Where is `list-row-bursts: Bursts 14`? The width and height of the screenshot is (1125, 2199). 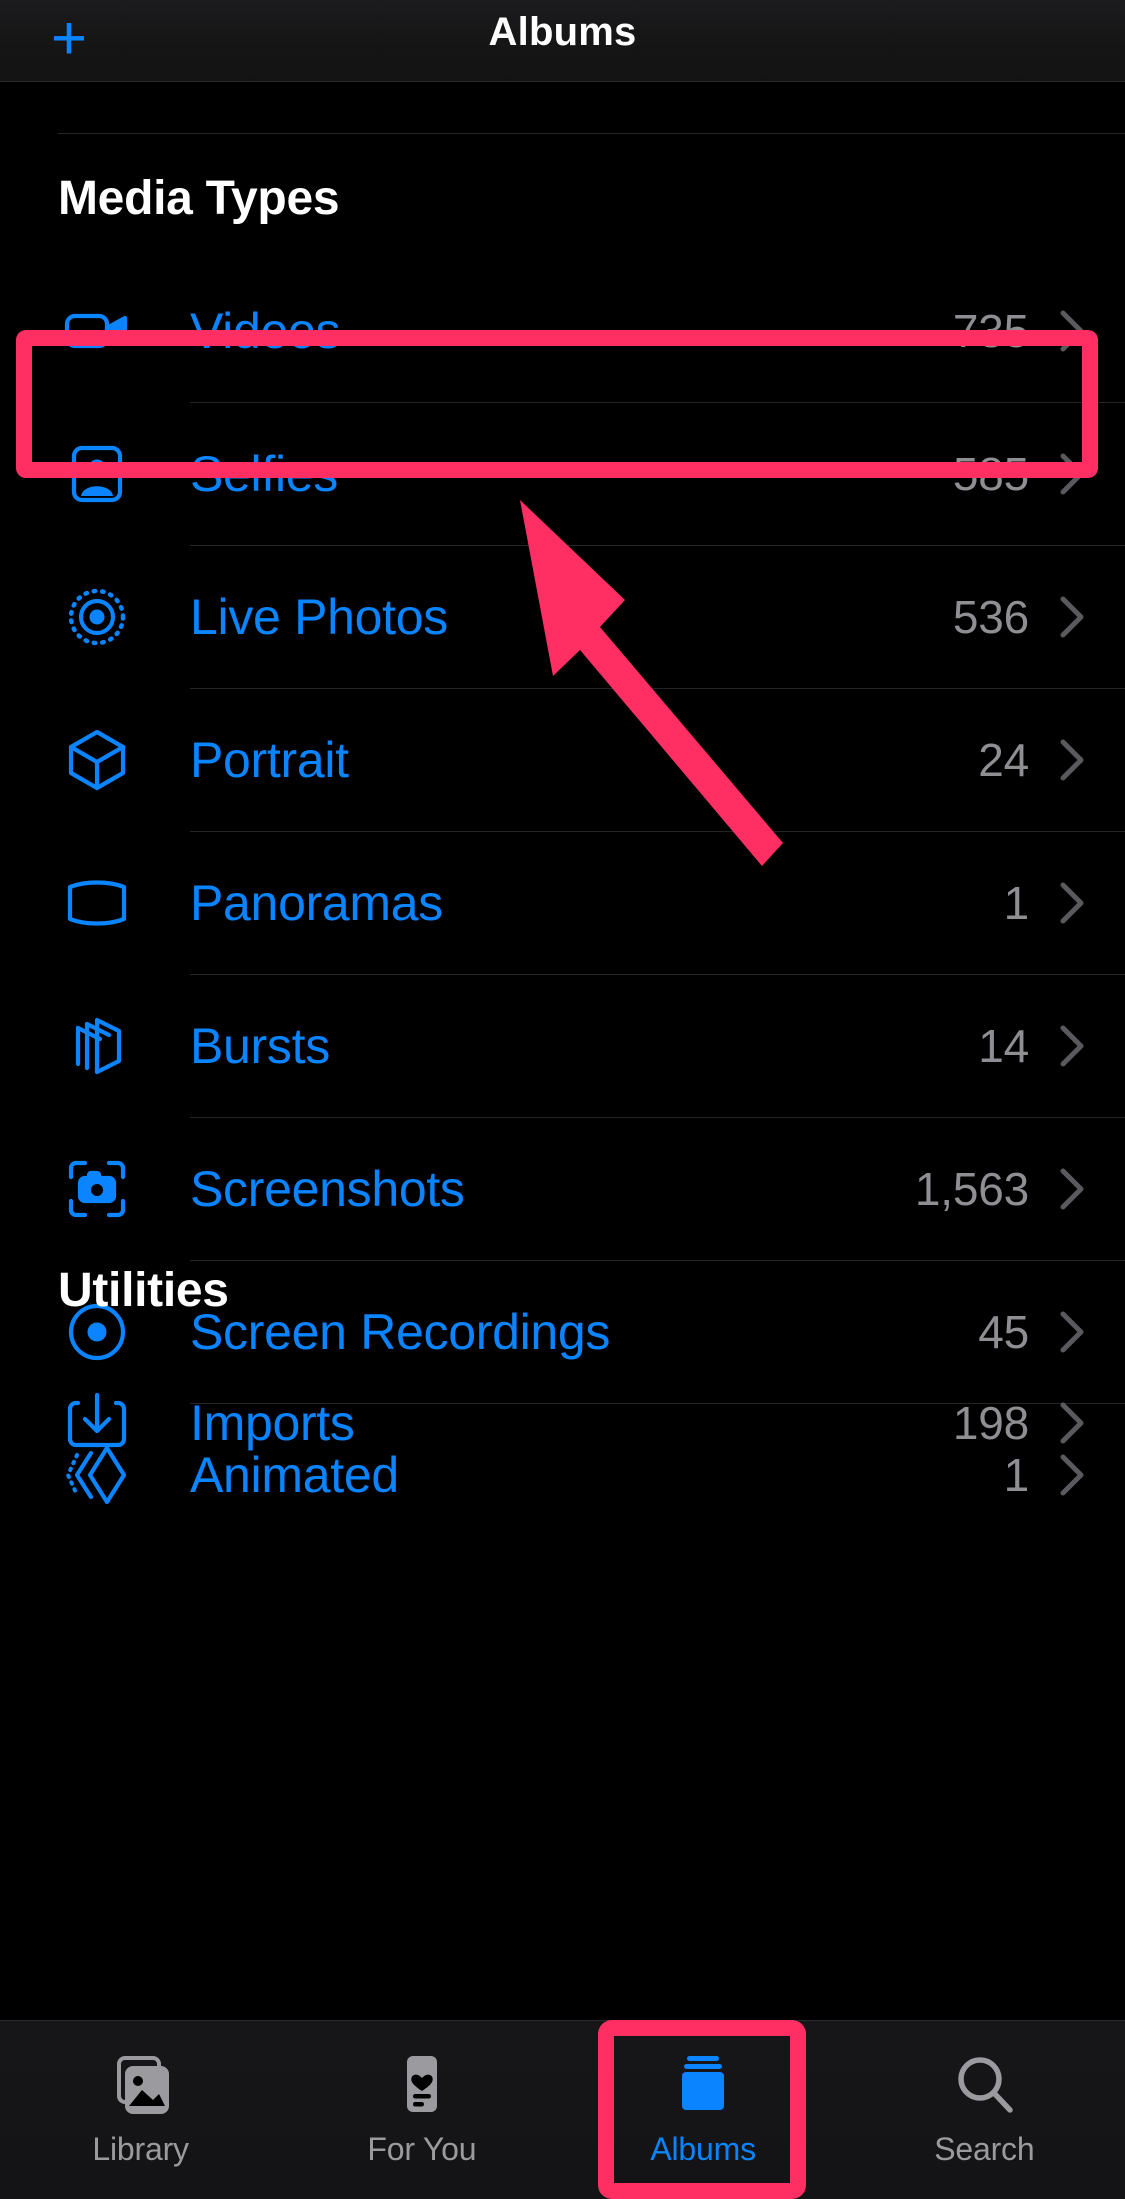 list-row-bursts: Bursts 14 is located at coordinates (562, 1045).